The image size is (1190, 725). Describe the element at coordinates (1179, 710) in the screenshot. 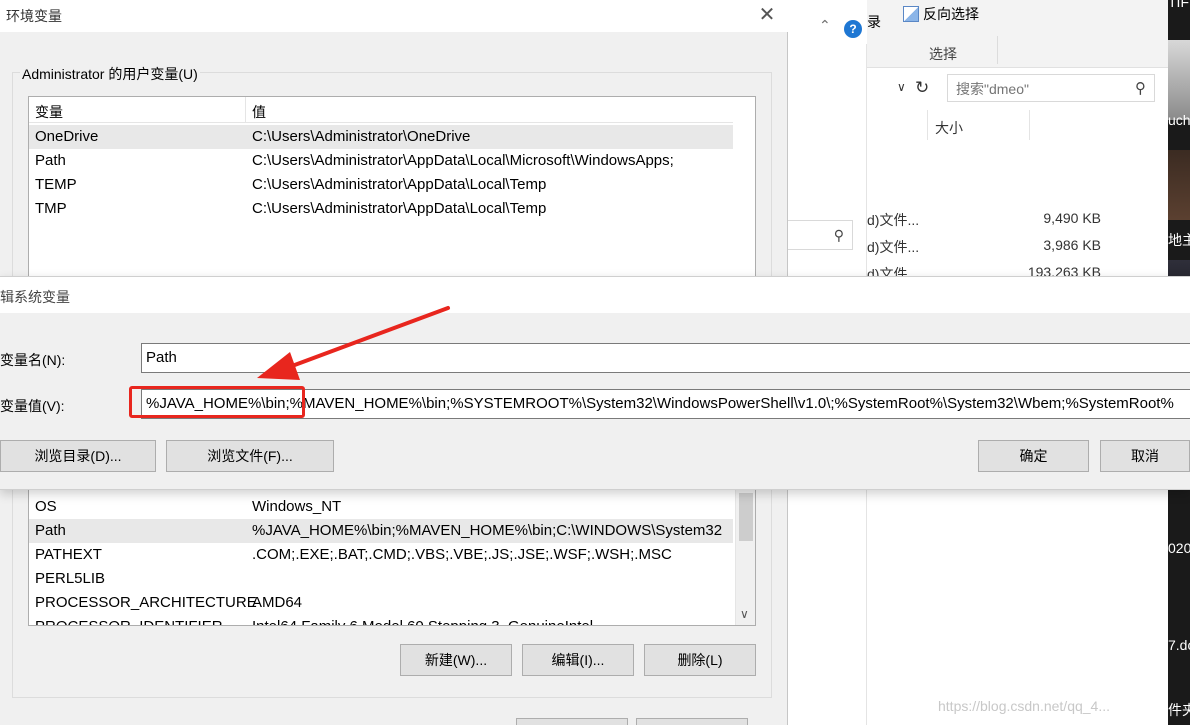

I see `strip-label: 件夹` at that location.